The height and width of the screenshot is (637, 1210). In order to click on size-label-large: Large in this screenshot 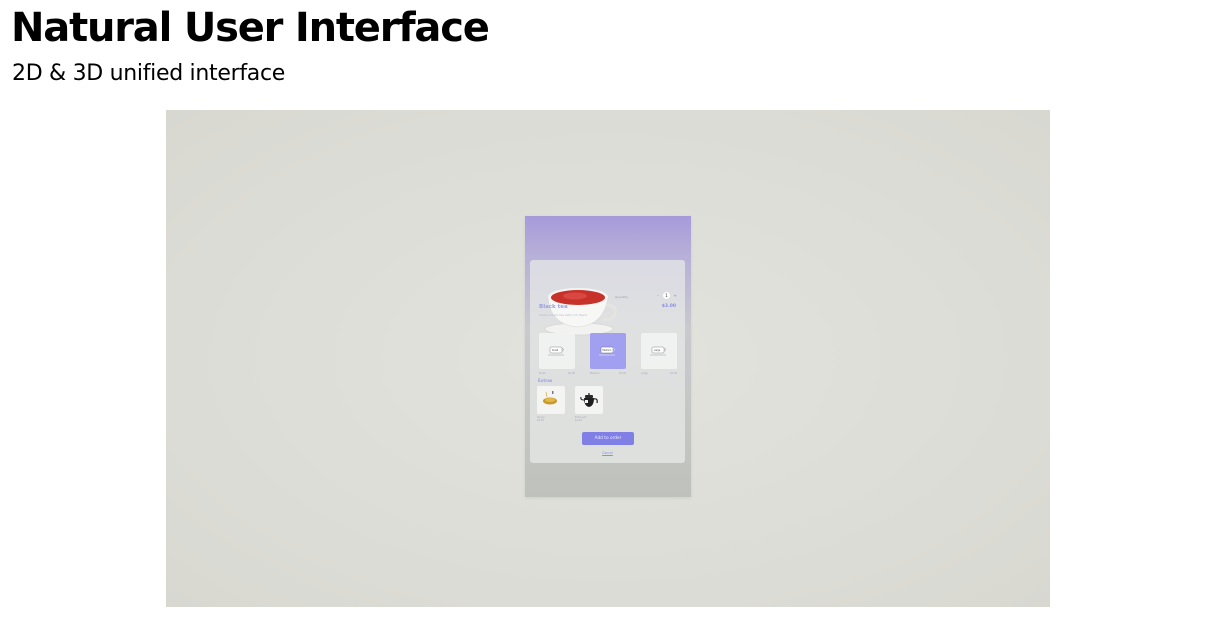, I will do `click(644, 373)`.